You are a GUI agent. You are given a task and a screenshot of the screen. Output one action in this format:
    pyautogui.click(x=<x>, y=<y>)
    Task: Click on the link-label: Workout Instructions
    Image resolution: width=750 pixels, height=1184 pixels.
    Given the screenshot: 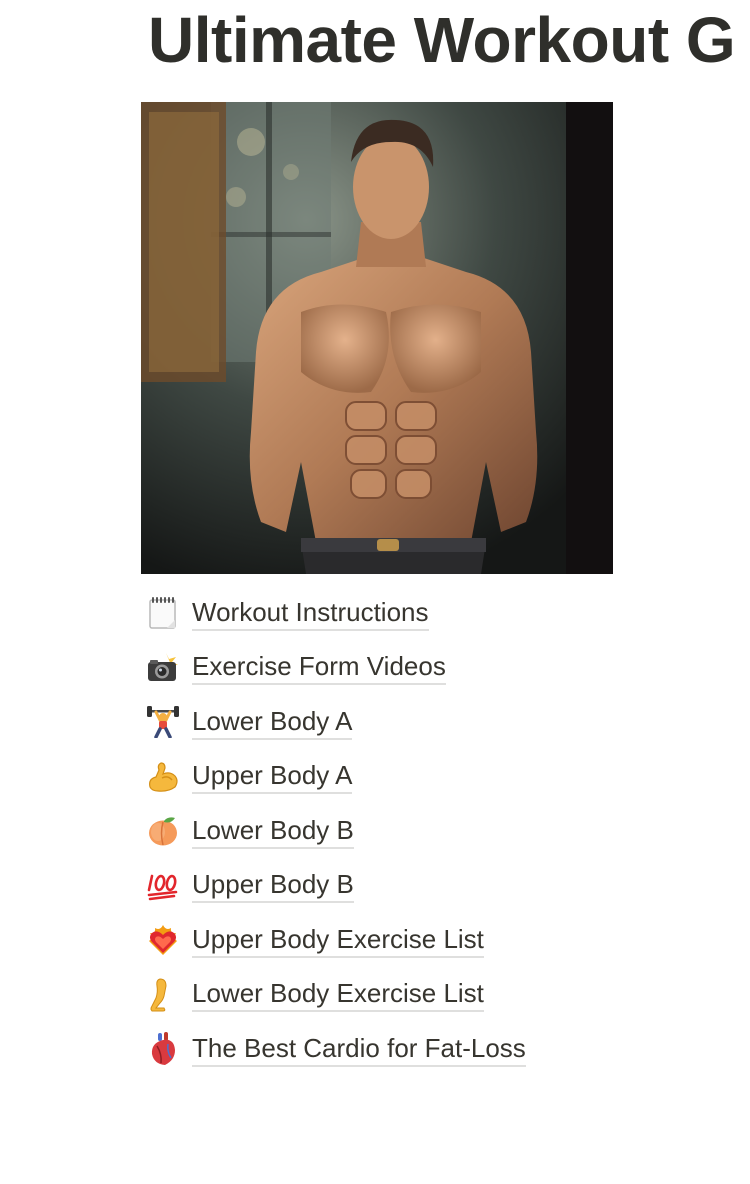 What is the action you would take?
    pyautogui.click(x=310, y=613)
    